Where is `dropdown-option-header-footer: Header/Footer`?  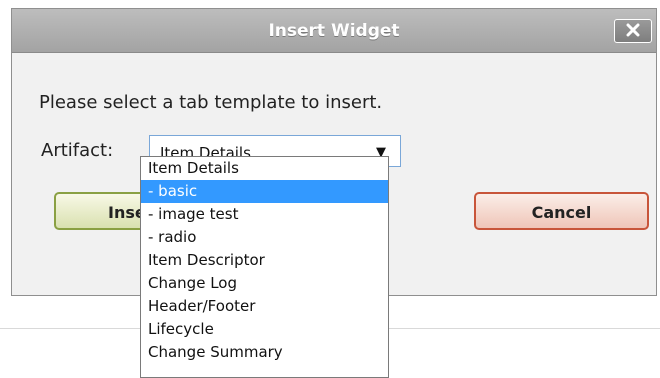
dropdown-option-header-footer: Header/Footer is located at coordinates (264, 306).